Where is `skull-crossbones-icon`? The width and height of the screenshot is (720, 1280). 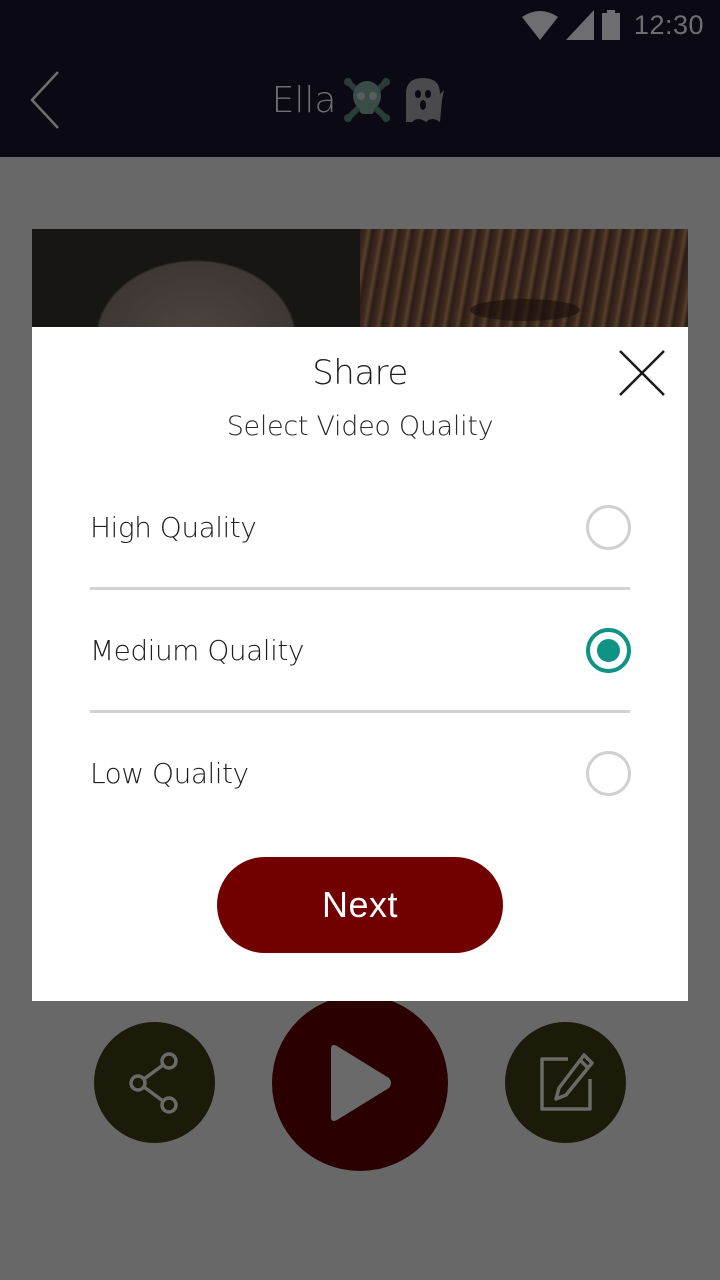 skull-crossbones-icon is located at coordinates (367, 100).